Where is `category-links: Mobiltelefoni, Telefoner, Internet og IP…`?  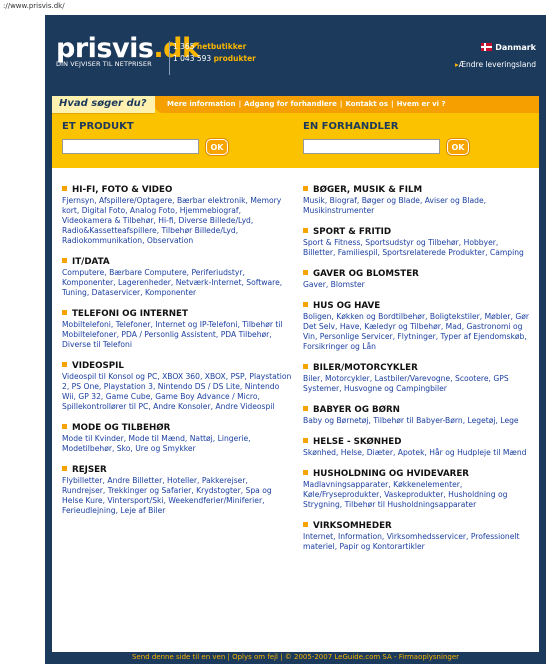 category-links: Mobiltelefoni, Telefoner, Internet og IP… is located at coordinates (177, 335).